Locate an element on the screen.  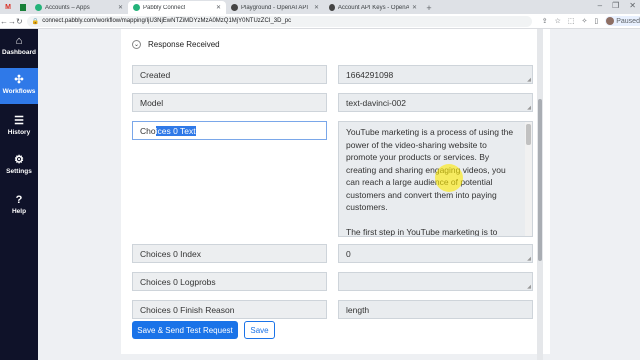
tab-label: Account API Keys - OpenAI API is located at coordinates (373, 7).